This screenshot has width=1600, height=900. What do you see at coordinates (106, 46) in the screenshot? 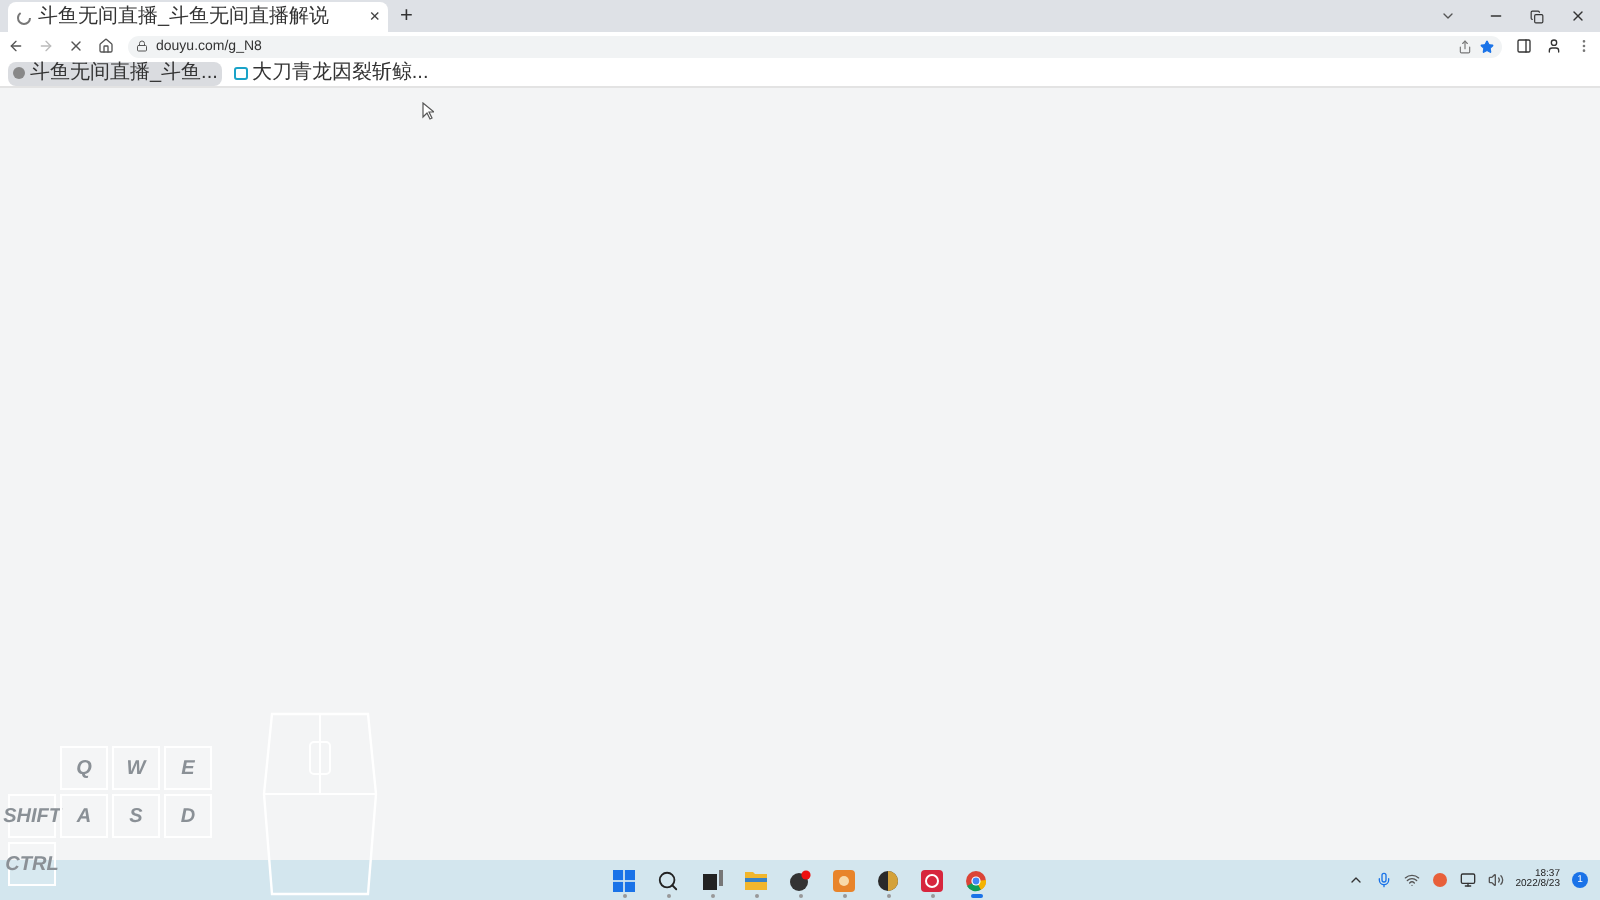
I see `home-icon` at bounding box center [106, 46].